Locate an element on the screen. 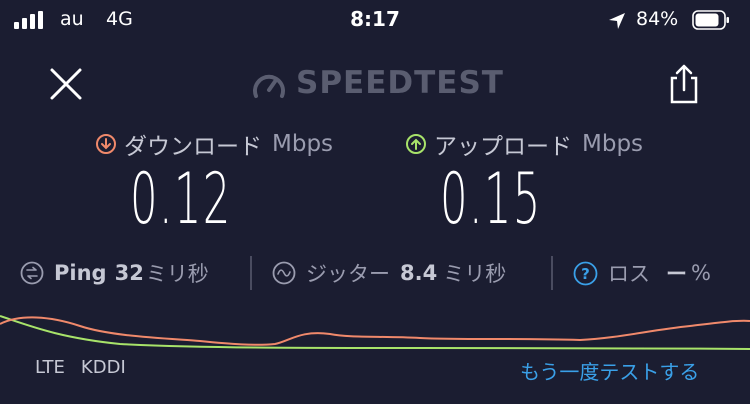  download-arrow-icon is located at coordinates (106, 144).